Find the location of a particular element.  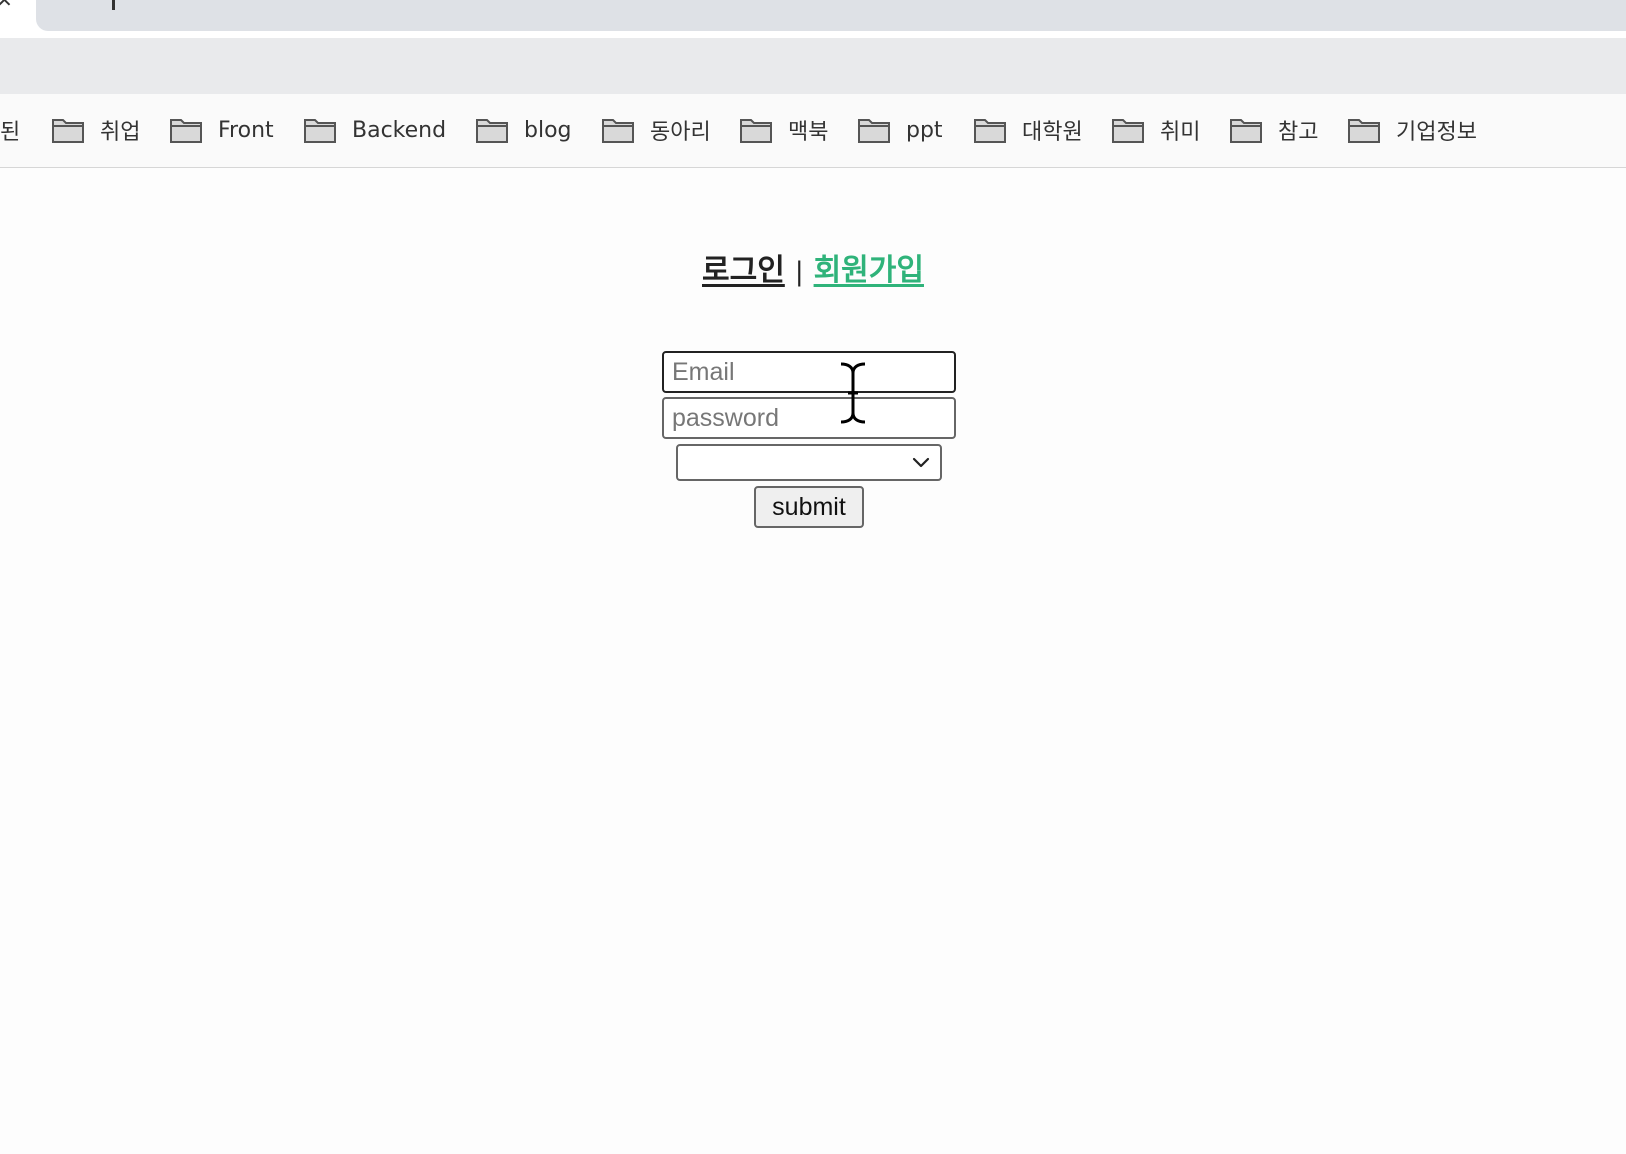

bookmark-folder-9: 취미 is located at coordinates (1156, 130).